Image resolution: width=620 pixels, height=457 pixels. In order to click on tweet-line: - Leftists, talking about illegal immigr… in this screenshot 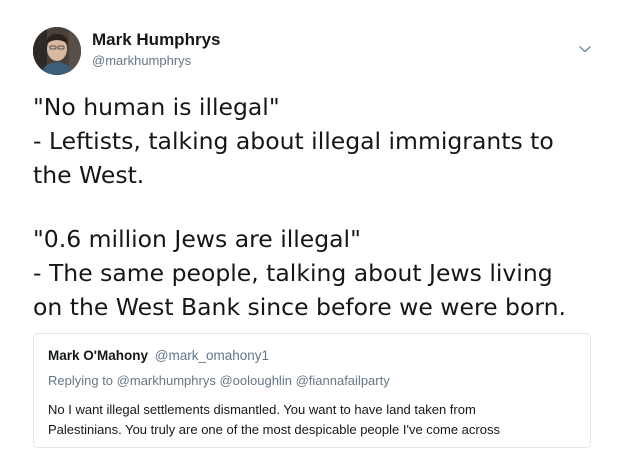, I will do `click(293, 141)`.